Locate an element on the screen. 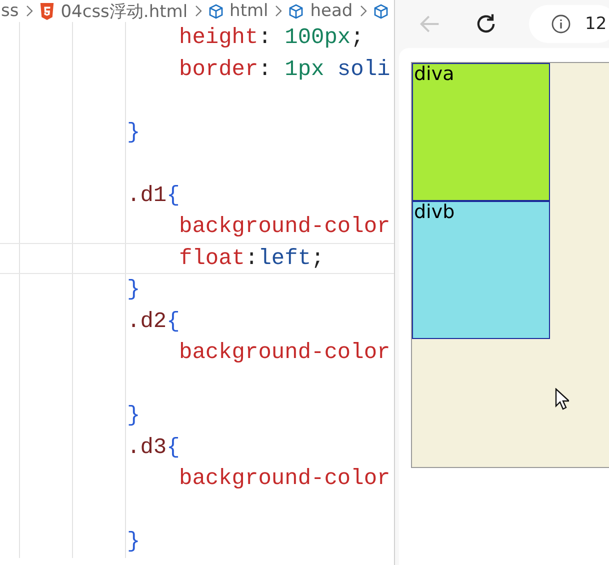  breadcrumb-item: head is located at coordinates (331, 11).